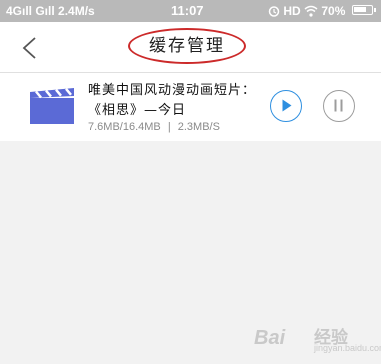 This screenshot has height=364, width=381. I want to click on clock: 11:07, so click(187, 10).